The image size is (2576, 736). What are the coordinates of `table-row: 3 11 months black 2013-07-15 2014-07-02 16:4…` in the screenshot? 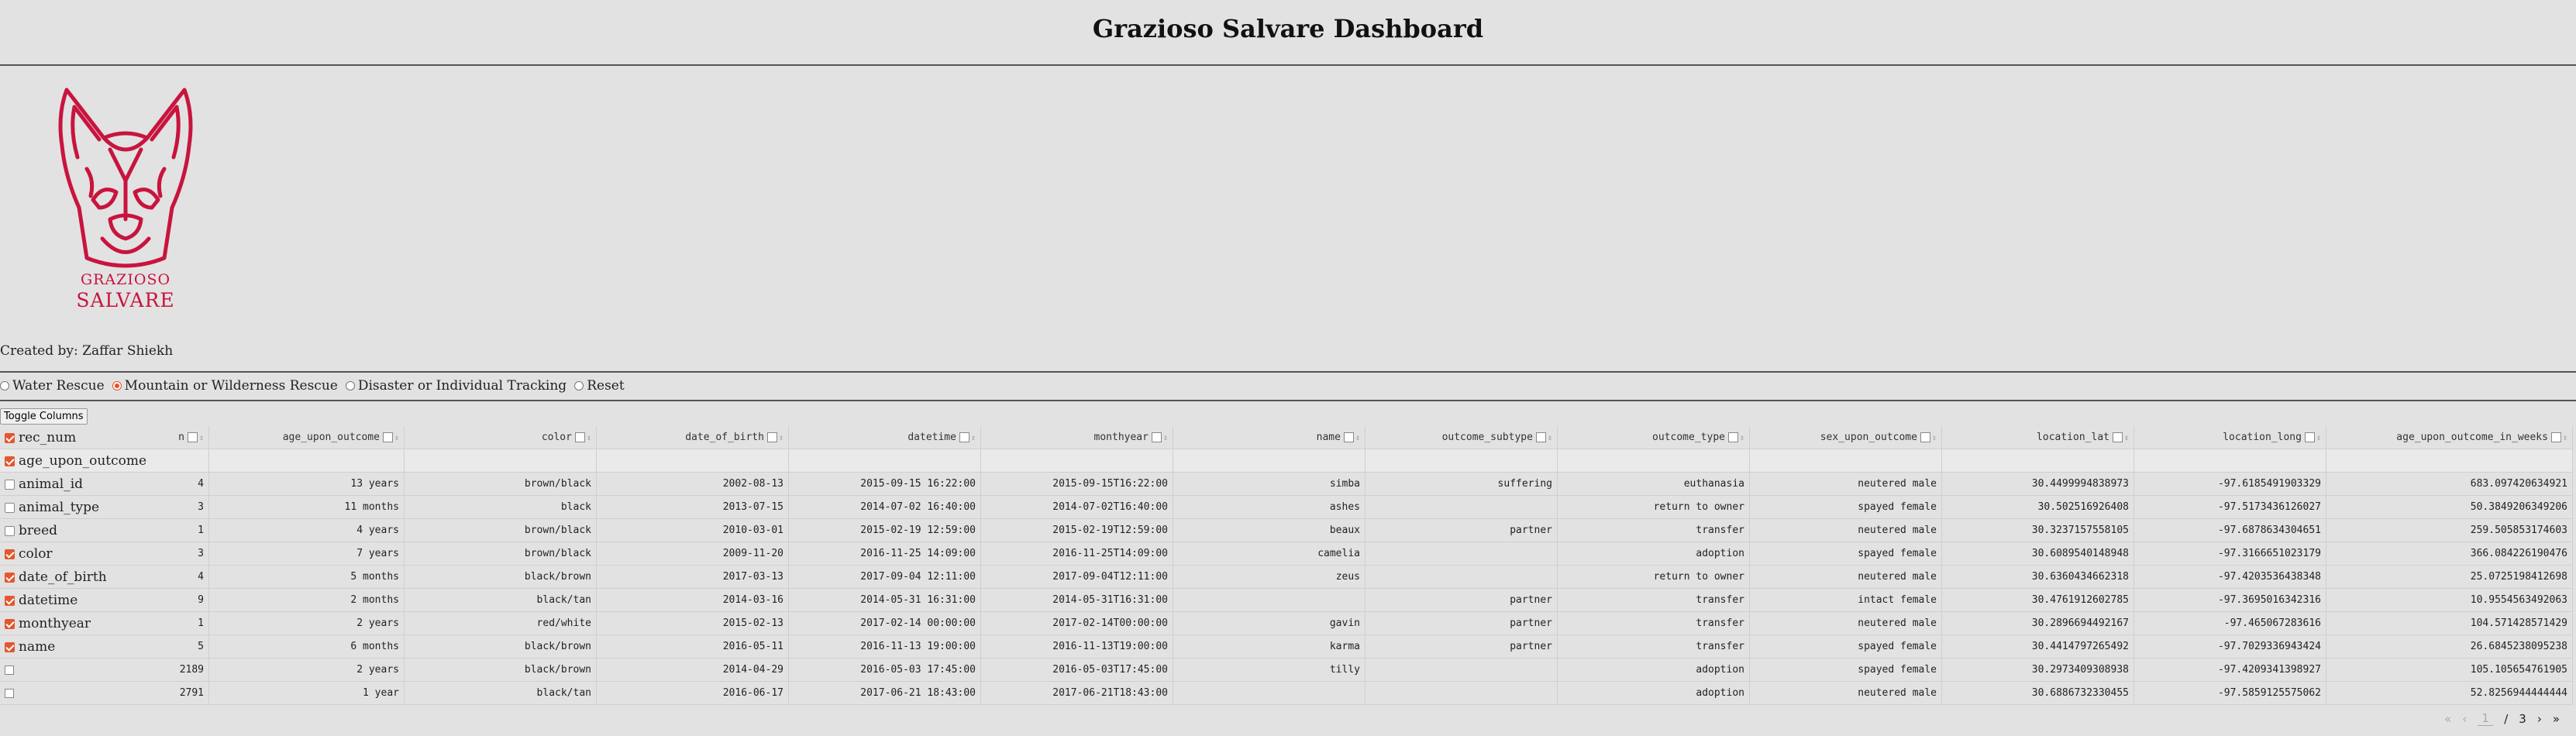 It's located at (1286, 507).